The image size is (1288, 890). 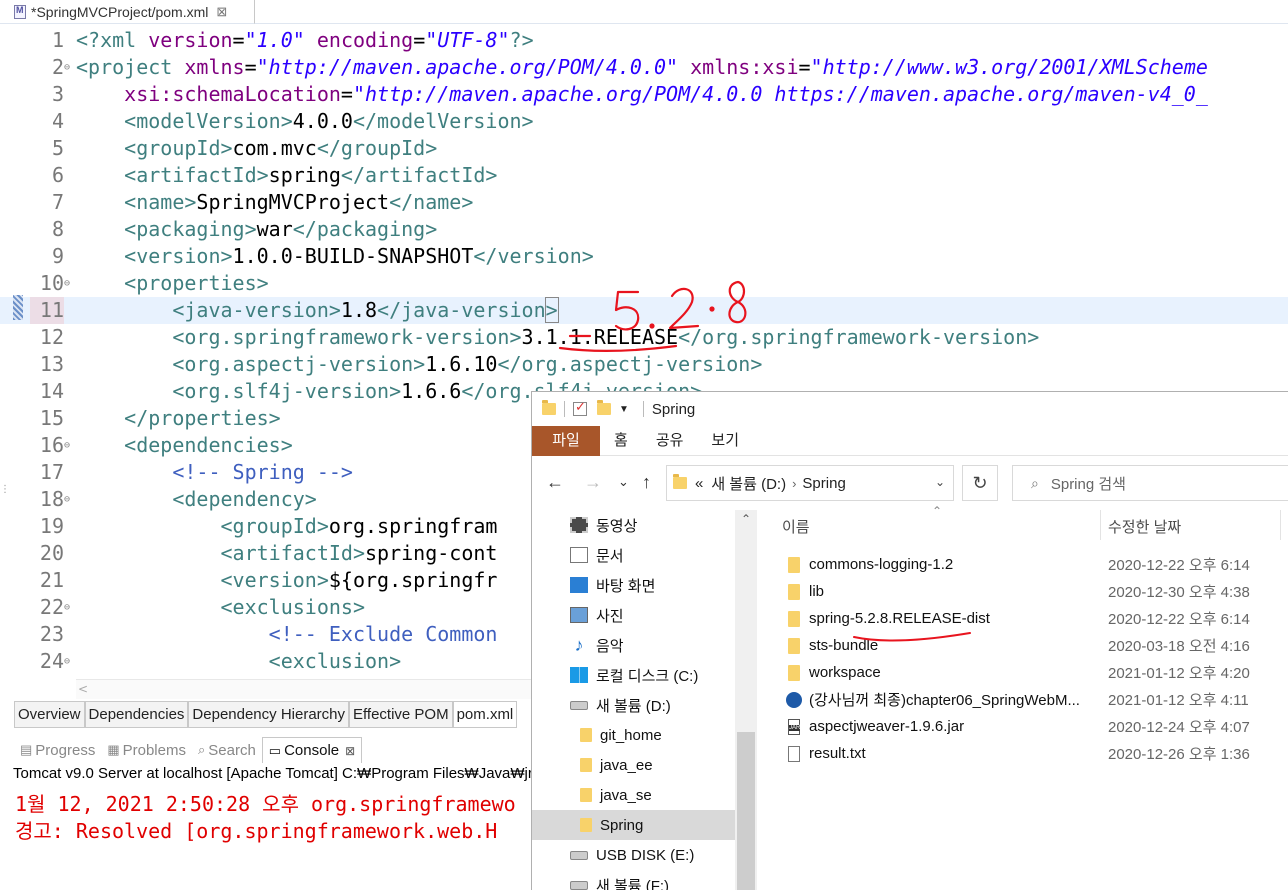 What do you see at coordinates (322, 121) in the screenshot?
I see `code-token: 4.0.0` at bounding box center [322, 121].